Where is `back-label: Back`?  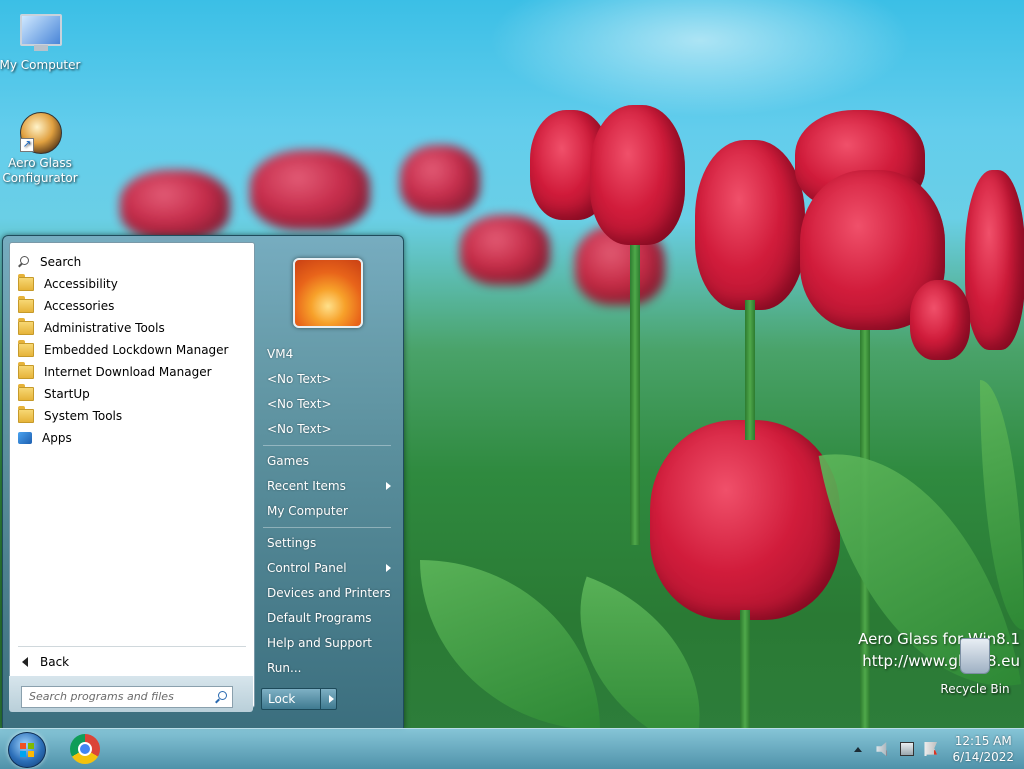 back-label: Back is located at coordinates (55, 662).